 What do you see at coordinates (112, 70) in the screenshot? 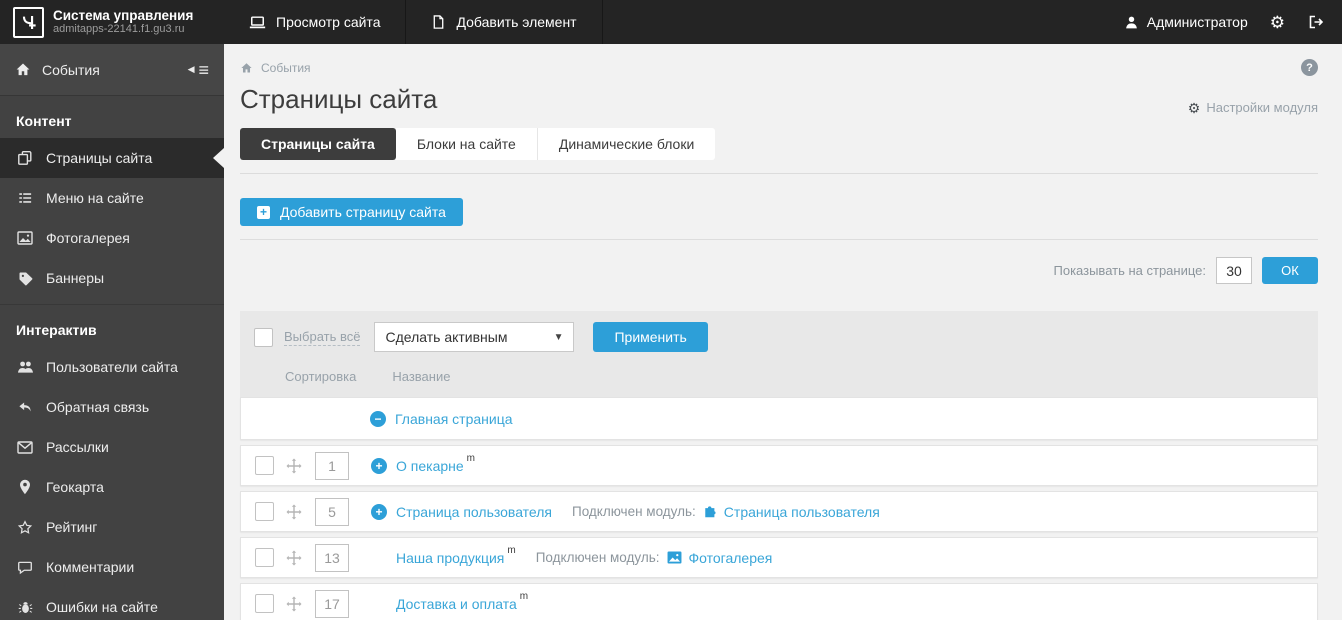
I see `sidebar-item-events: События ◀ ≡` at bounding box center [112, 70].